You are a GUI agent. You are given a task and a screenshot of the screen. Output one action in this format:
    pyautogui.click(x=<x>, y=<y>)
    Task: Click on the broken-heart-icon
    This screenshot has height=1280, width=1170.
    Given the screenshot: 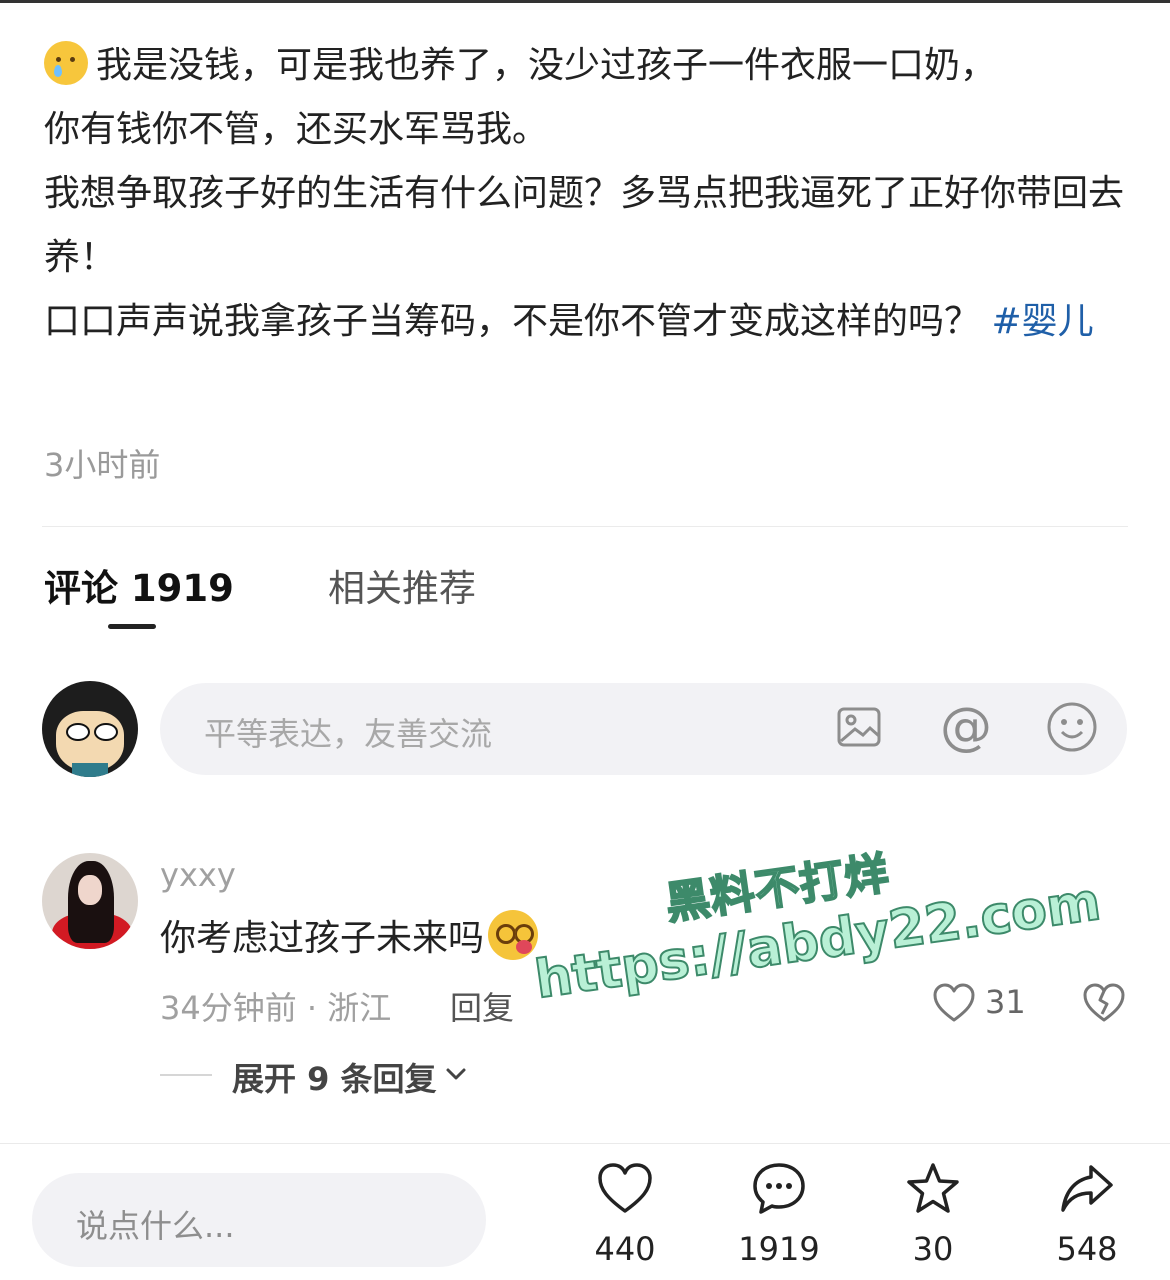 What is the action you would take?
    pyautogui.click(x=1104, y=1003)
    